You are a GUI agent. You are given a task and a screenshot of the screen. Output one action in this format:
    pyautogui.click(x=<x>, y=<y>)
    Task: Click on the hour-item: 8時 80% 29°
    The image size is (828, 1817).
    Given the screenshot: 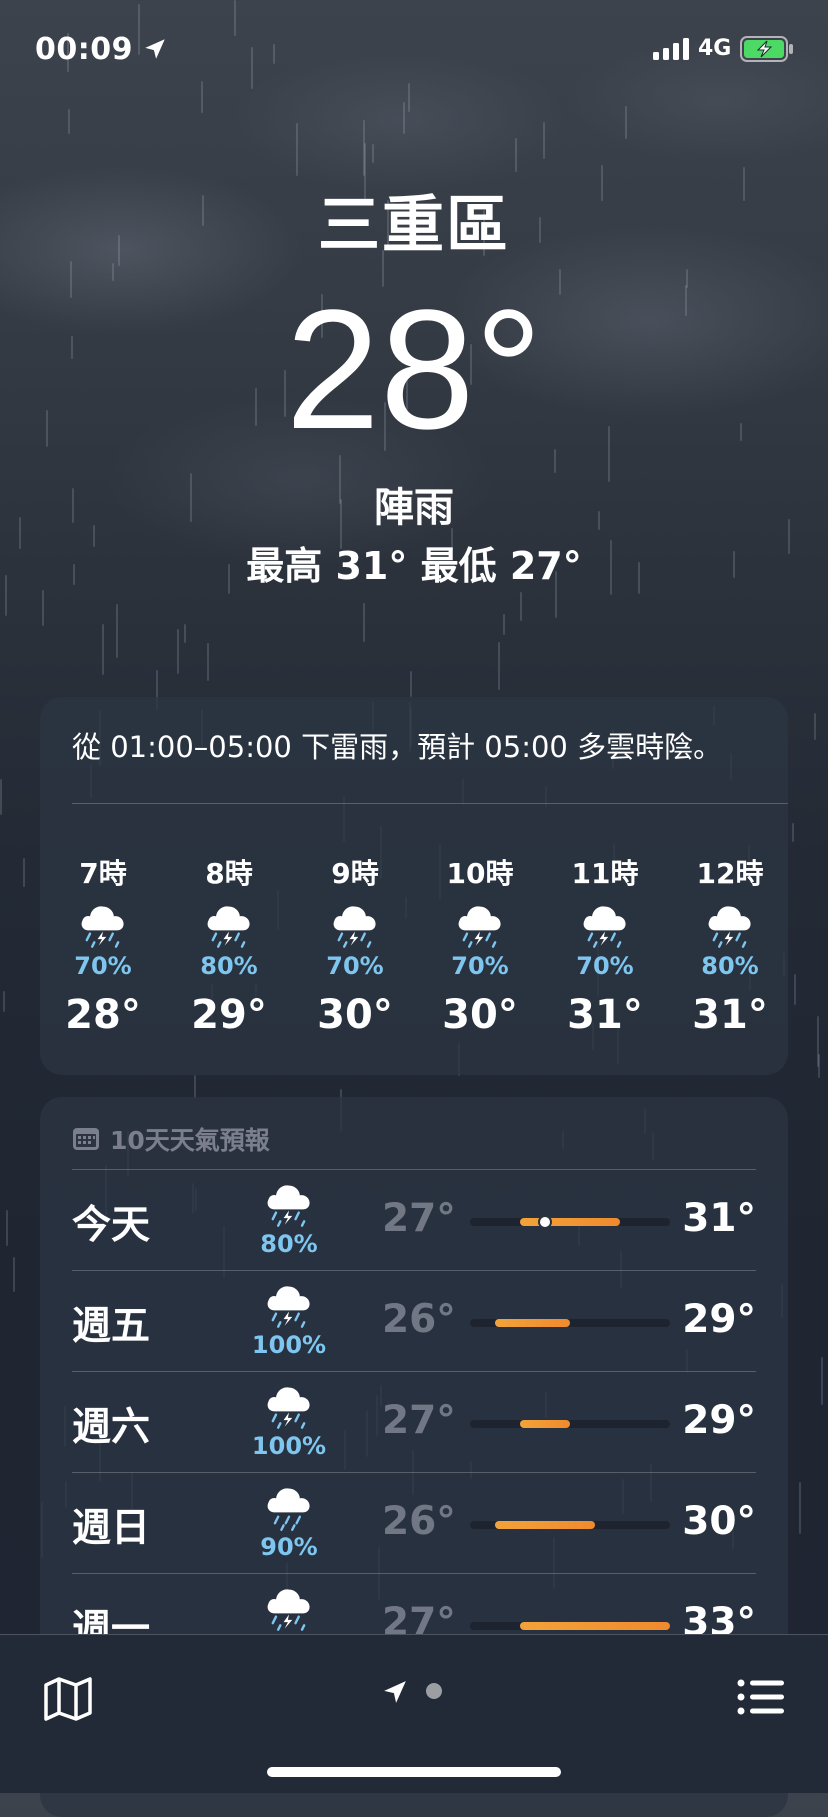 What is the action you would take?
    pyautogui.click(x=229, y=947)
    